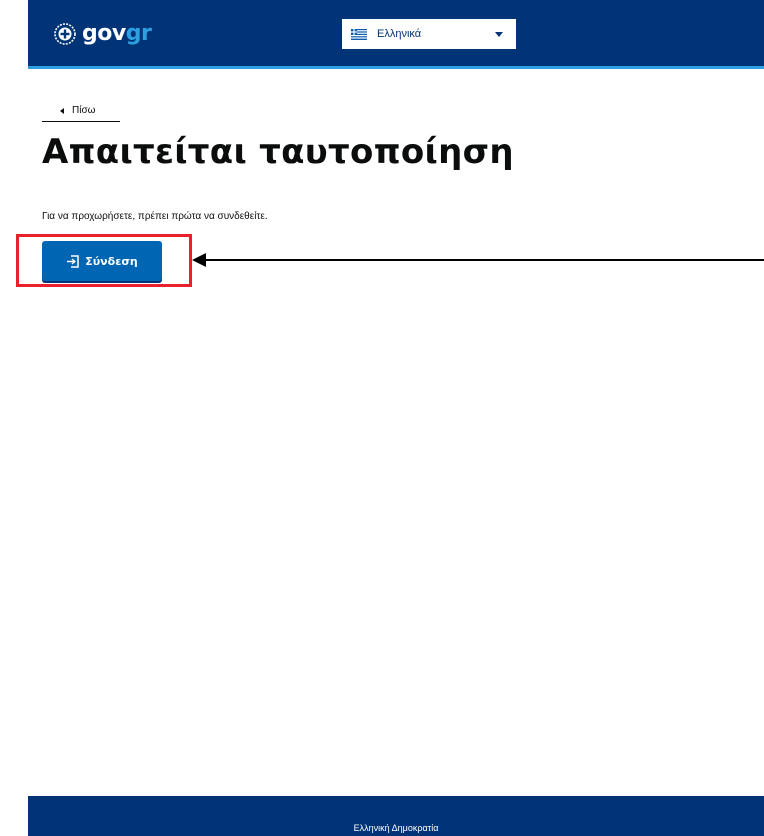  Describe the element at coordinates (111, 261) in the screenshot. I see `login-button-label: Σύνδεση` at that location.